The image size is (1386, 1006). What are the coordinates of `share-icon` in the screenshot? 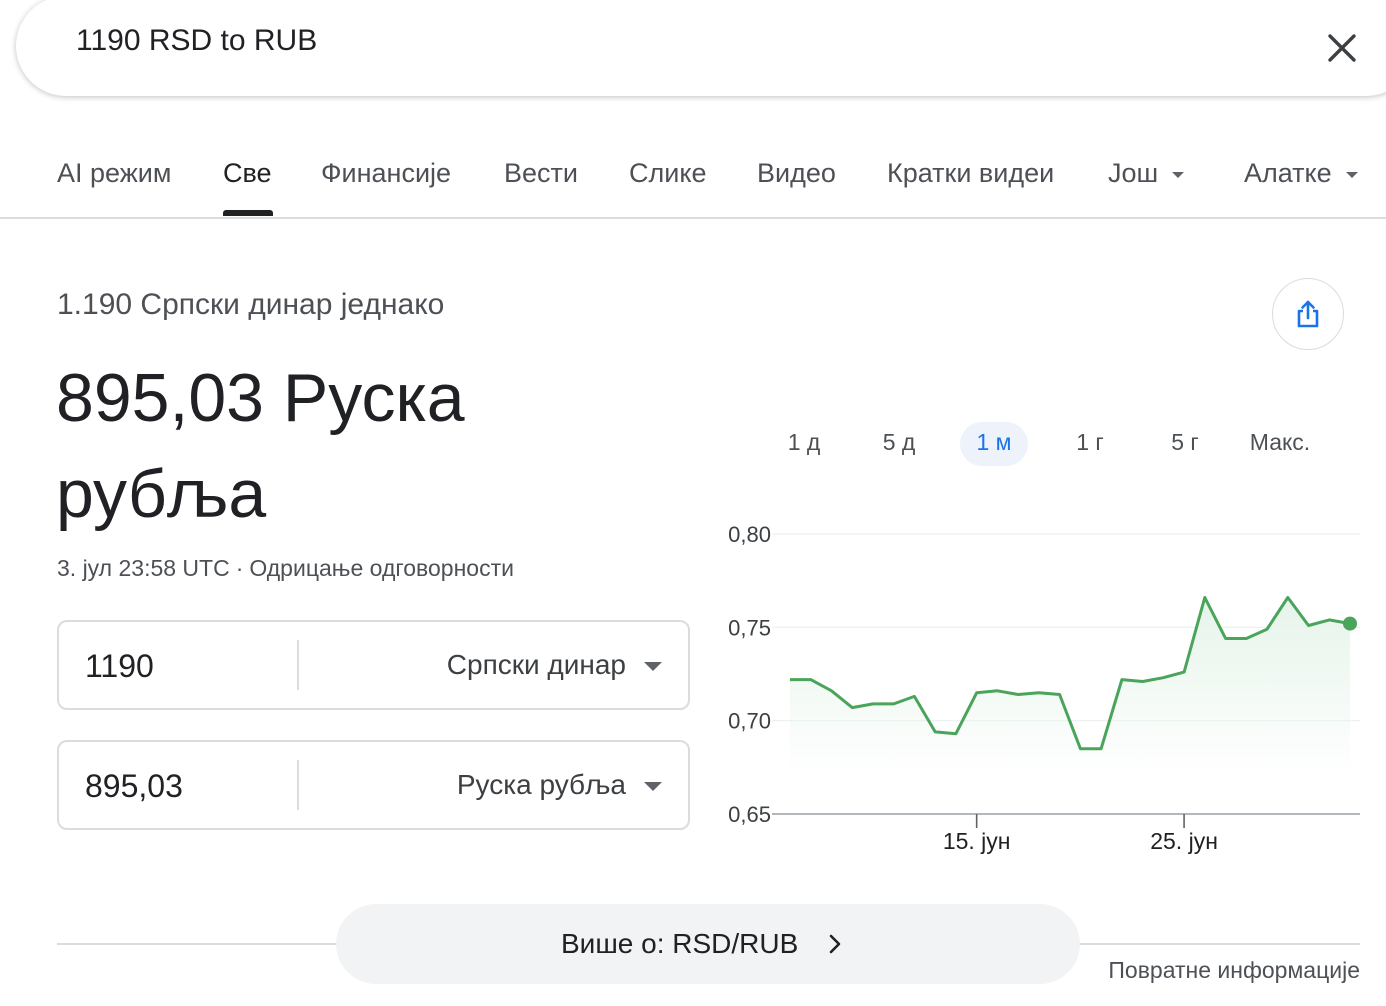 It's located at (1308, 314).